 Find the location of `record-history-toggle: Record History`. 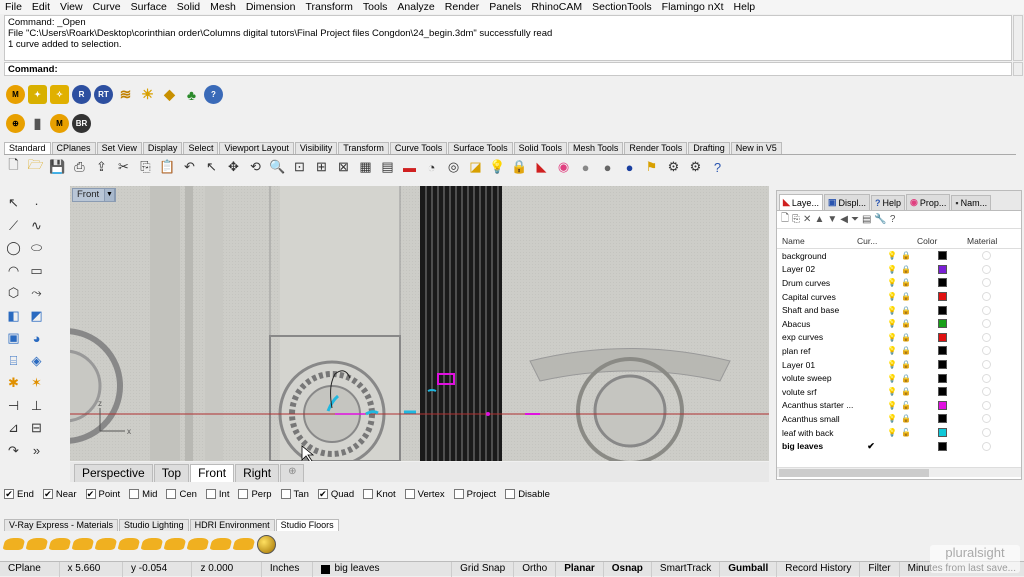

record-history-toggle: Record History is located at coordinates (819, 569).